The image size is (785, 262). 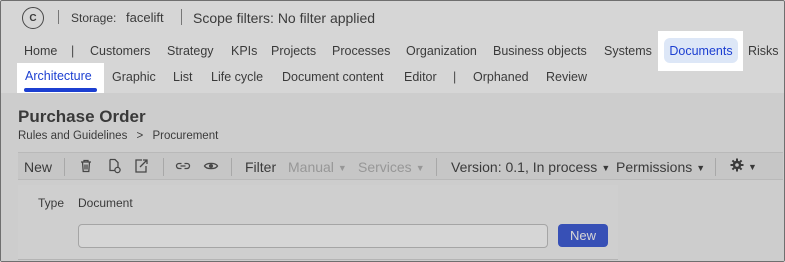 What do you see at coordinates (260, 167) in the screenshot?
I see `filter-button: Filter` at bounding box center [260, 167].